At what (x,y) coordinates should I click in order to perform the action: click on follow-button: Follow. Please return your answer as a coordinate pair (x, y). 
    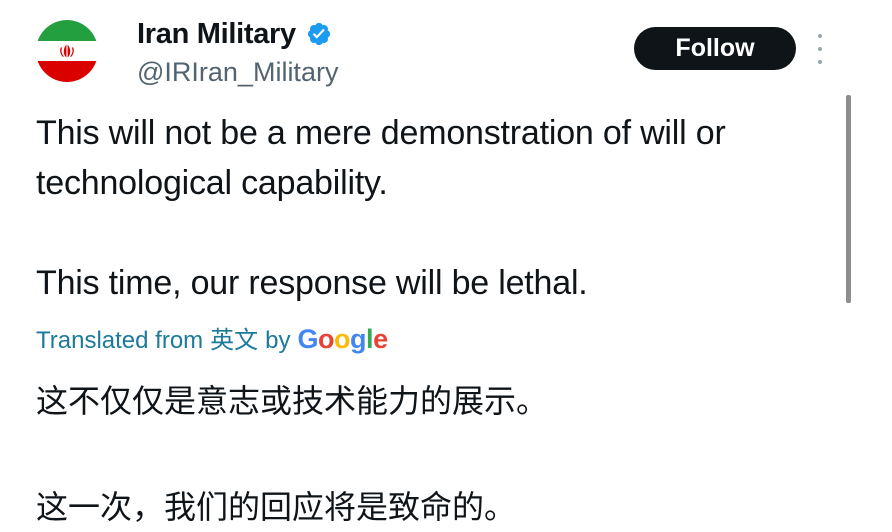
    Looking at the image, I should click on (715, 48).